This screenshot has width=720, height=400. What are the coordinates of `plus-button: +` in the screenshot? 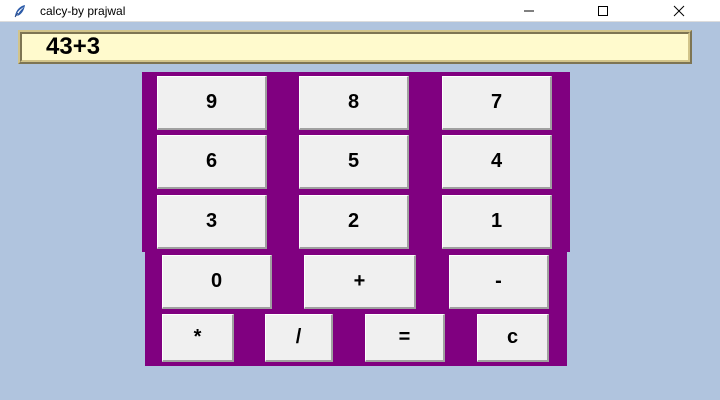 It's located at (360, 282).